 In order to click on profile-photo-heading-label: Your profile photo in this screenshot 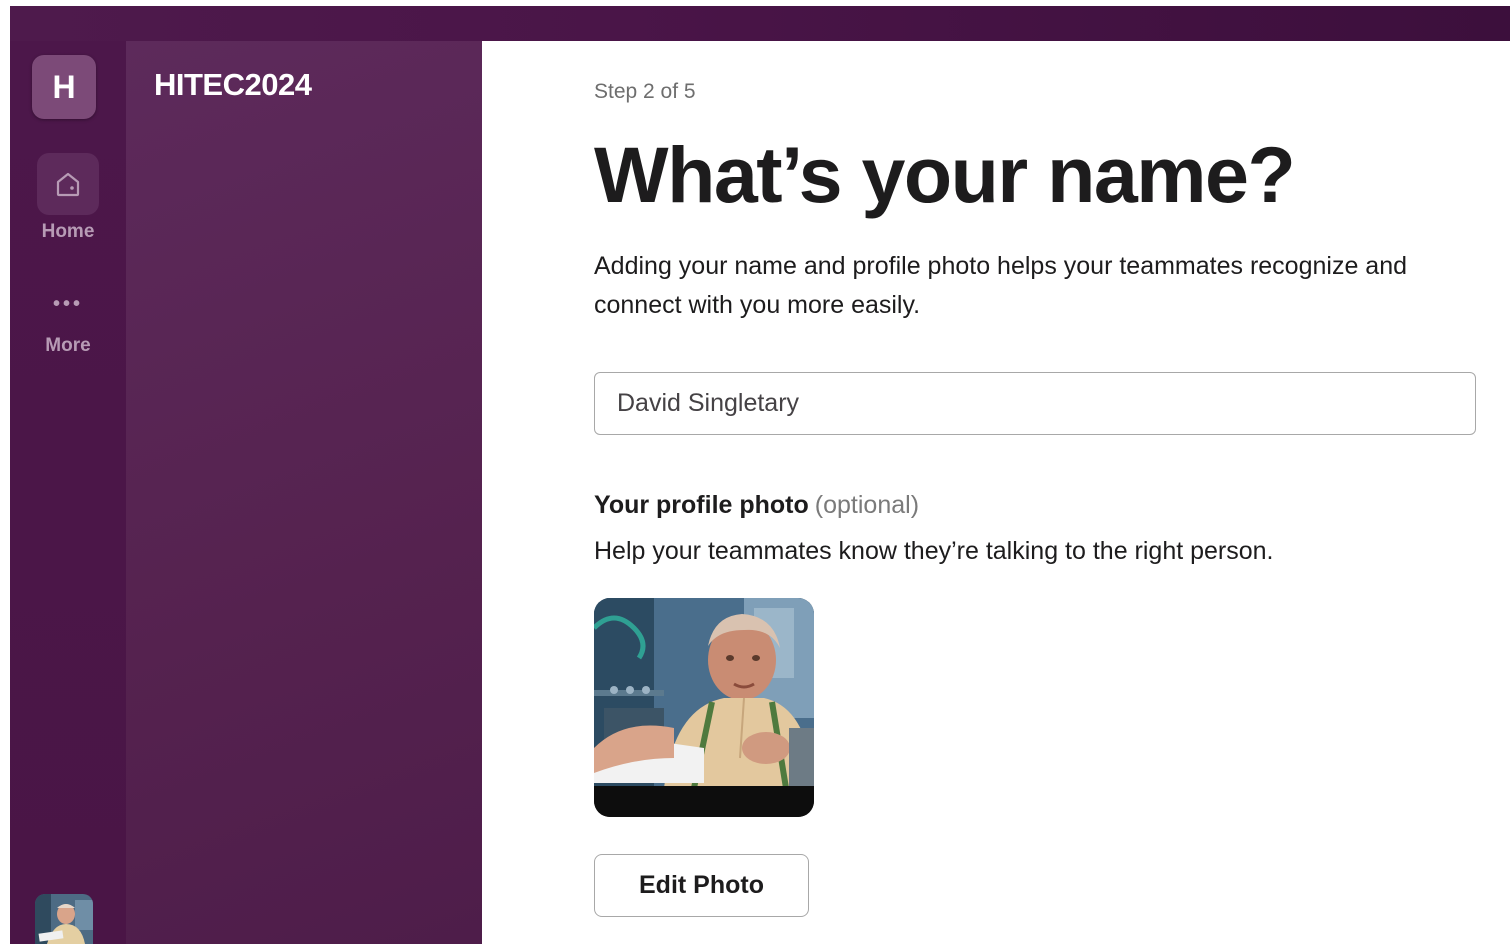, I will do `click(701, 505)`.